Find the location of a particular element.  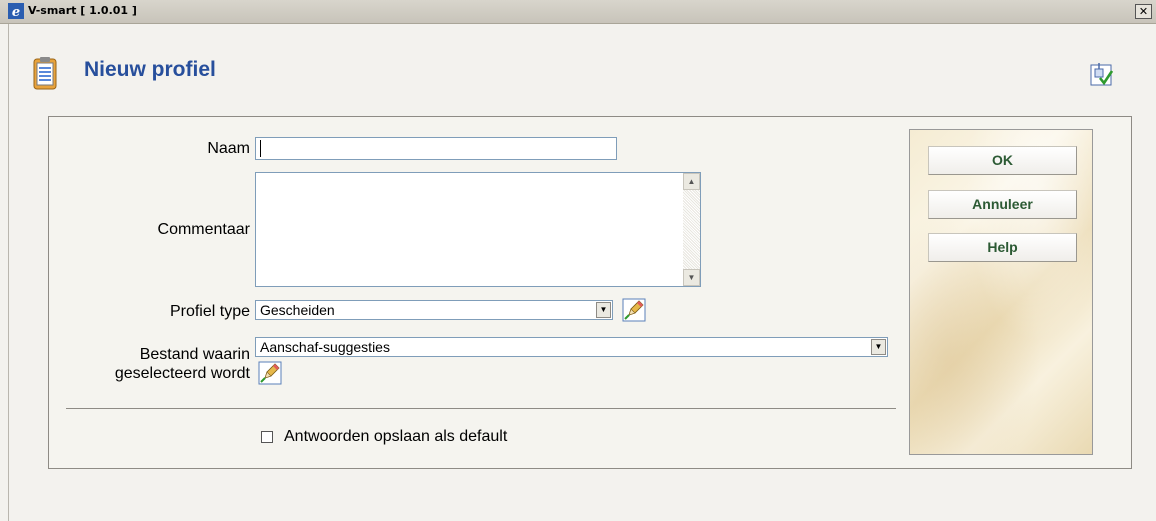

profiel-type-select: Gescheiden ▼ is located at coordinates (434, 310).